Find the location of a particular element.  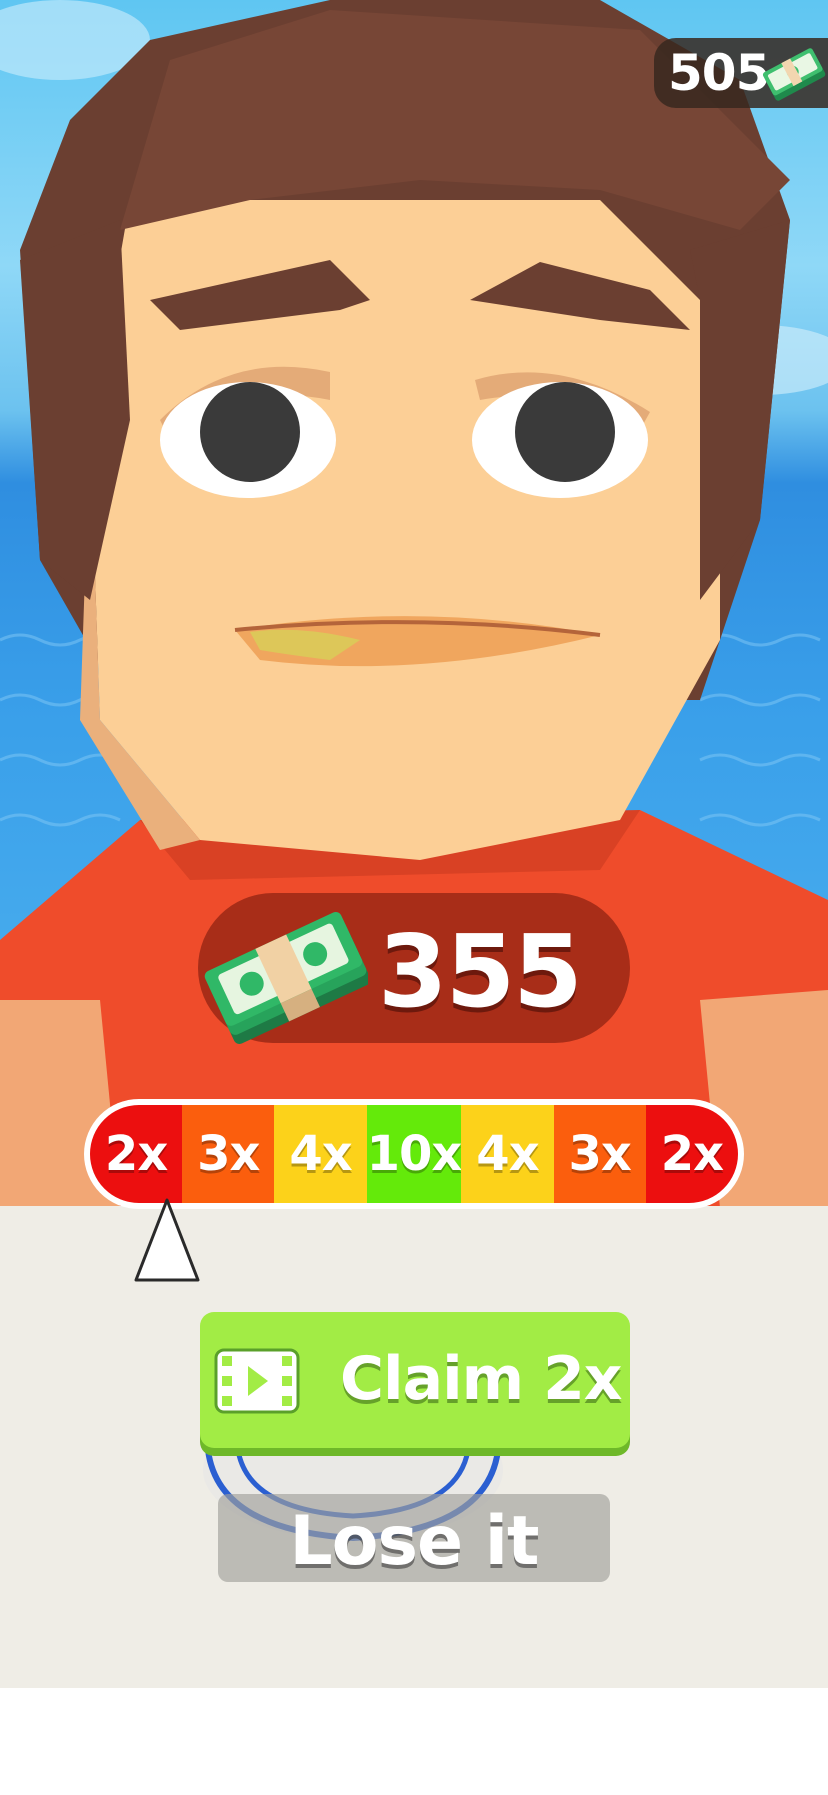

multiplier-pointer is located at coordinates (167, 1243).